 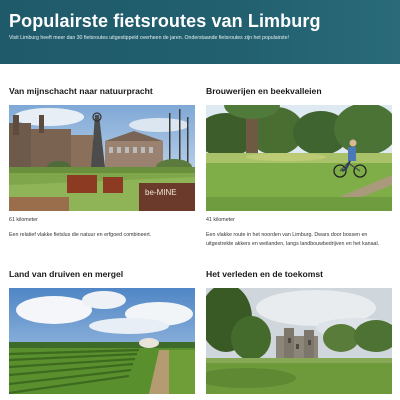 I want to click on page-title: Populairste fietsroutes van Limburg, so click(x=165, y=21).